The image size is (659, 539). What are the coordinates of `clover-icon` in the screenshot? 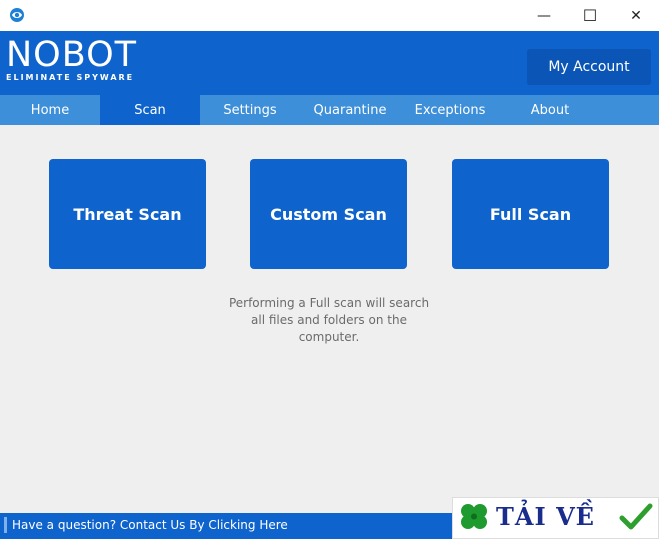 It's located at (474, 516).